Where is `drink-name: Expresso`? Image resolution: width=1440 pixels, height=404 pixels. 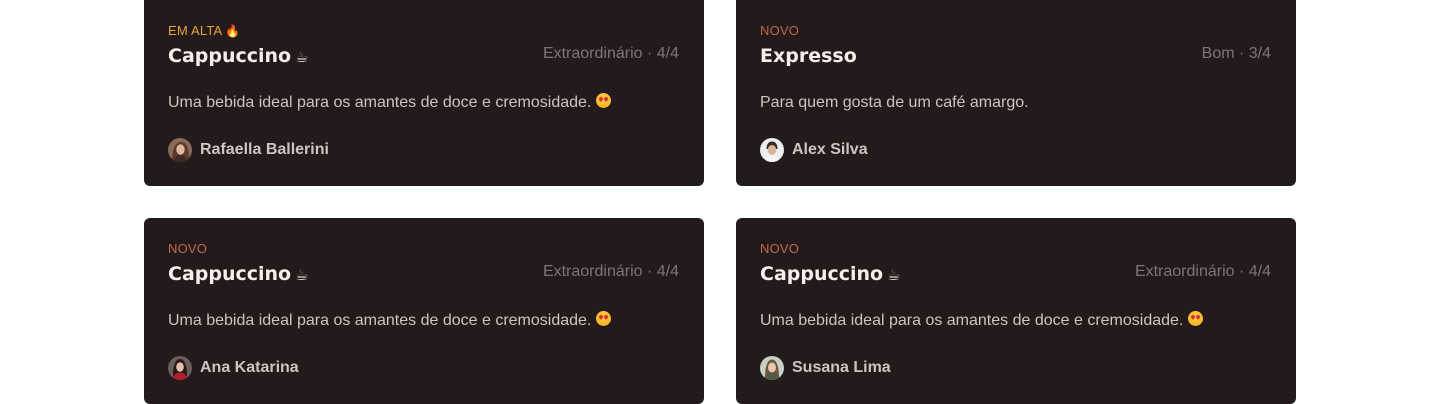 drink-name: Expresso is located at coordinates (808, 56).